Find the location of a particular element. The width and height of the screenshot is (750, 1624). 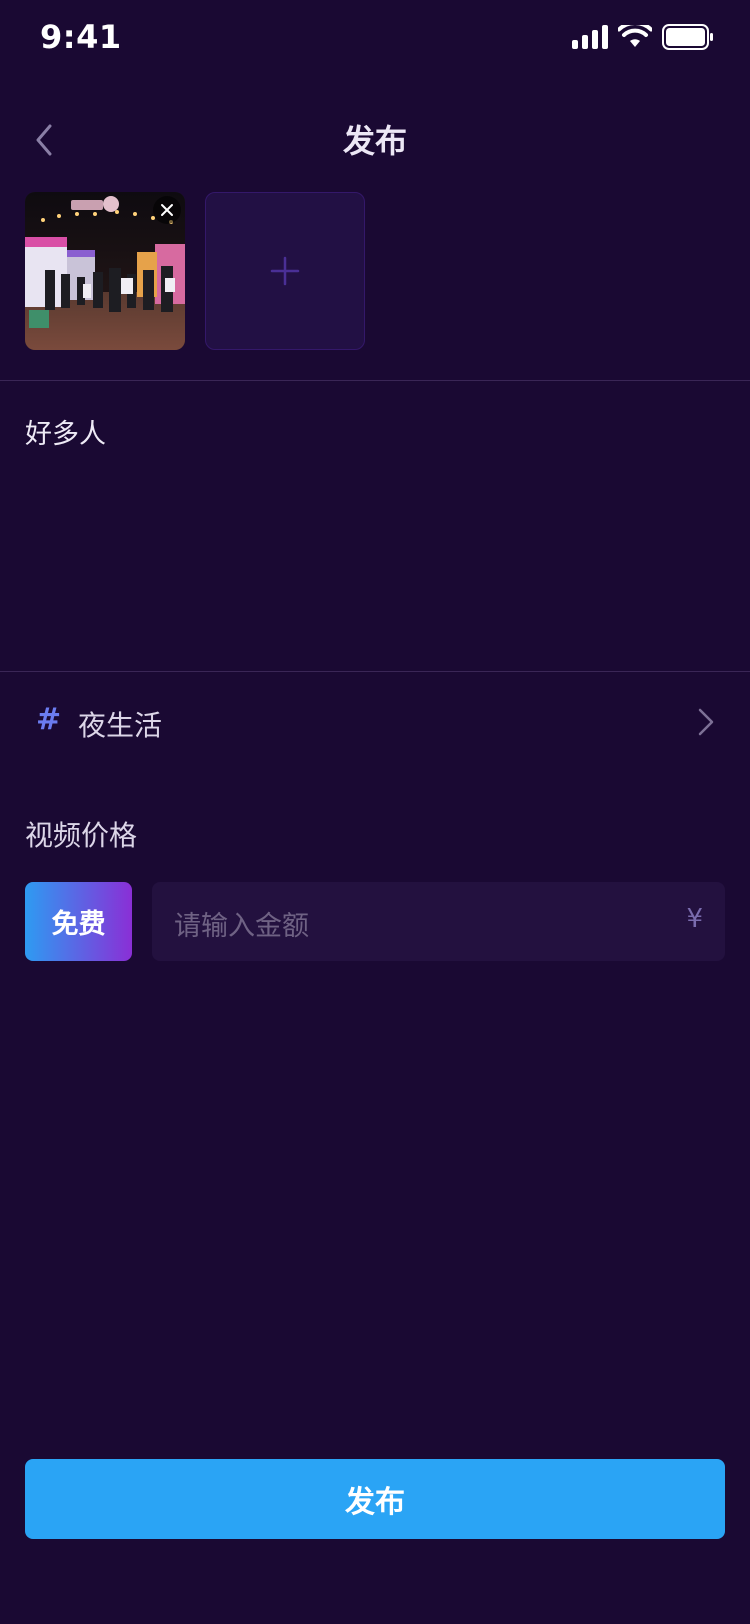

amount-input: 请输入金额 ¥ is located at coordinates (438, 921).